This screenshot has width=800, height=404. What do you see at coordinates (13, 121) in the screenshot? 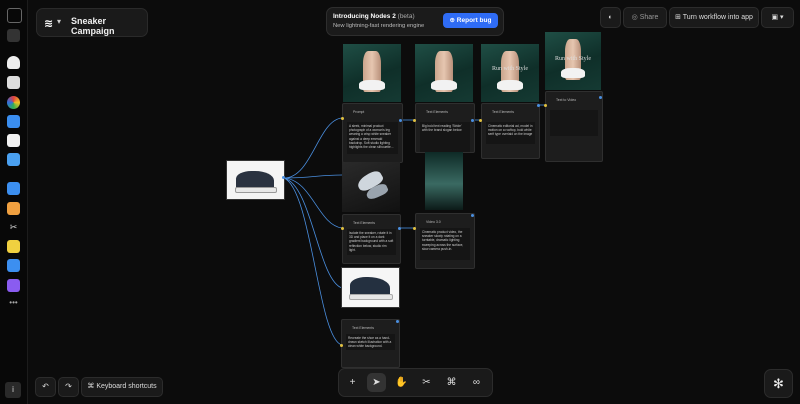
I see `image-icon` at bounding box center [13, 121].